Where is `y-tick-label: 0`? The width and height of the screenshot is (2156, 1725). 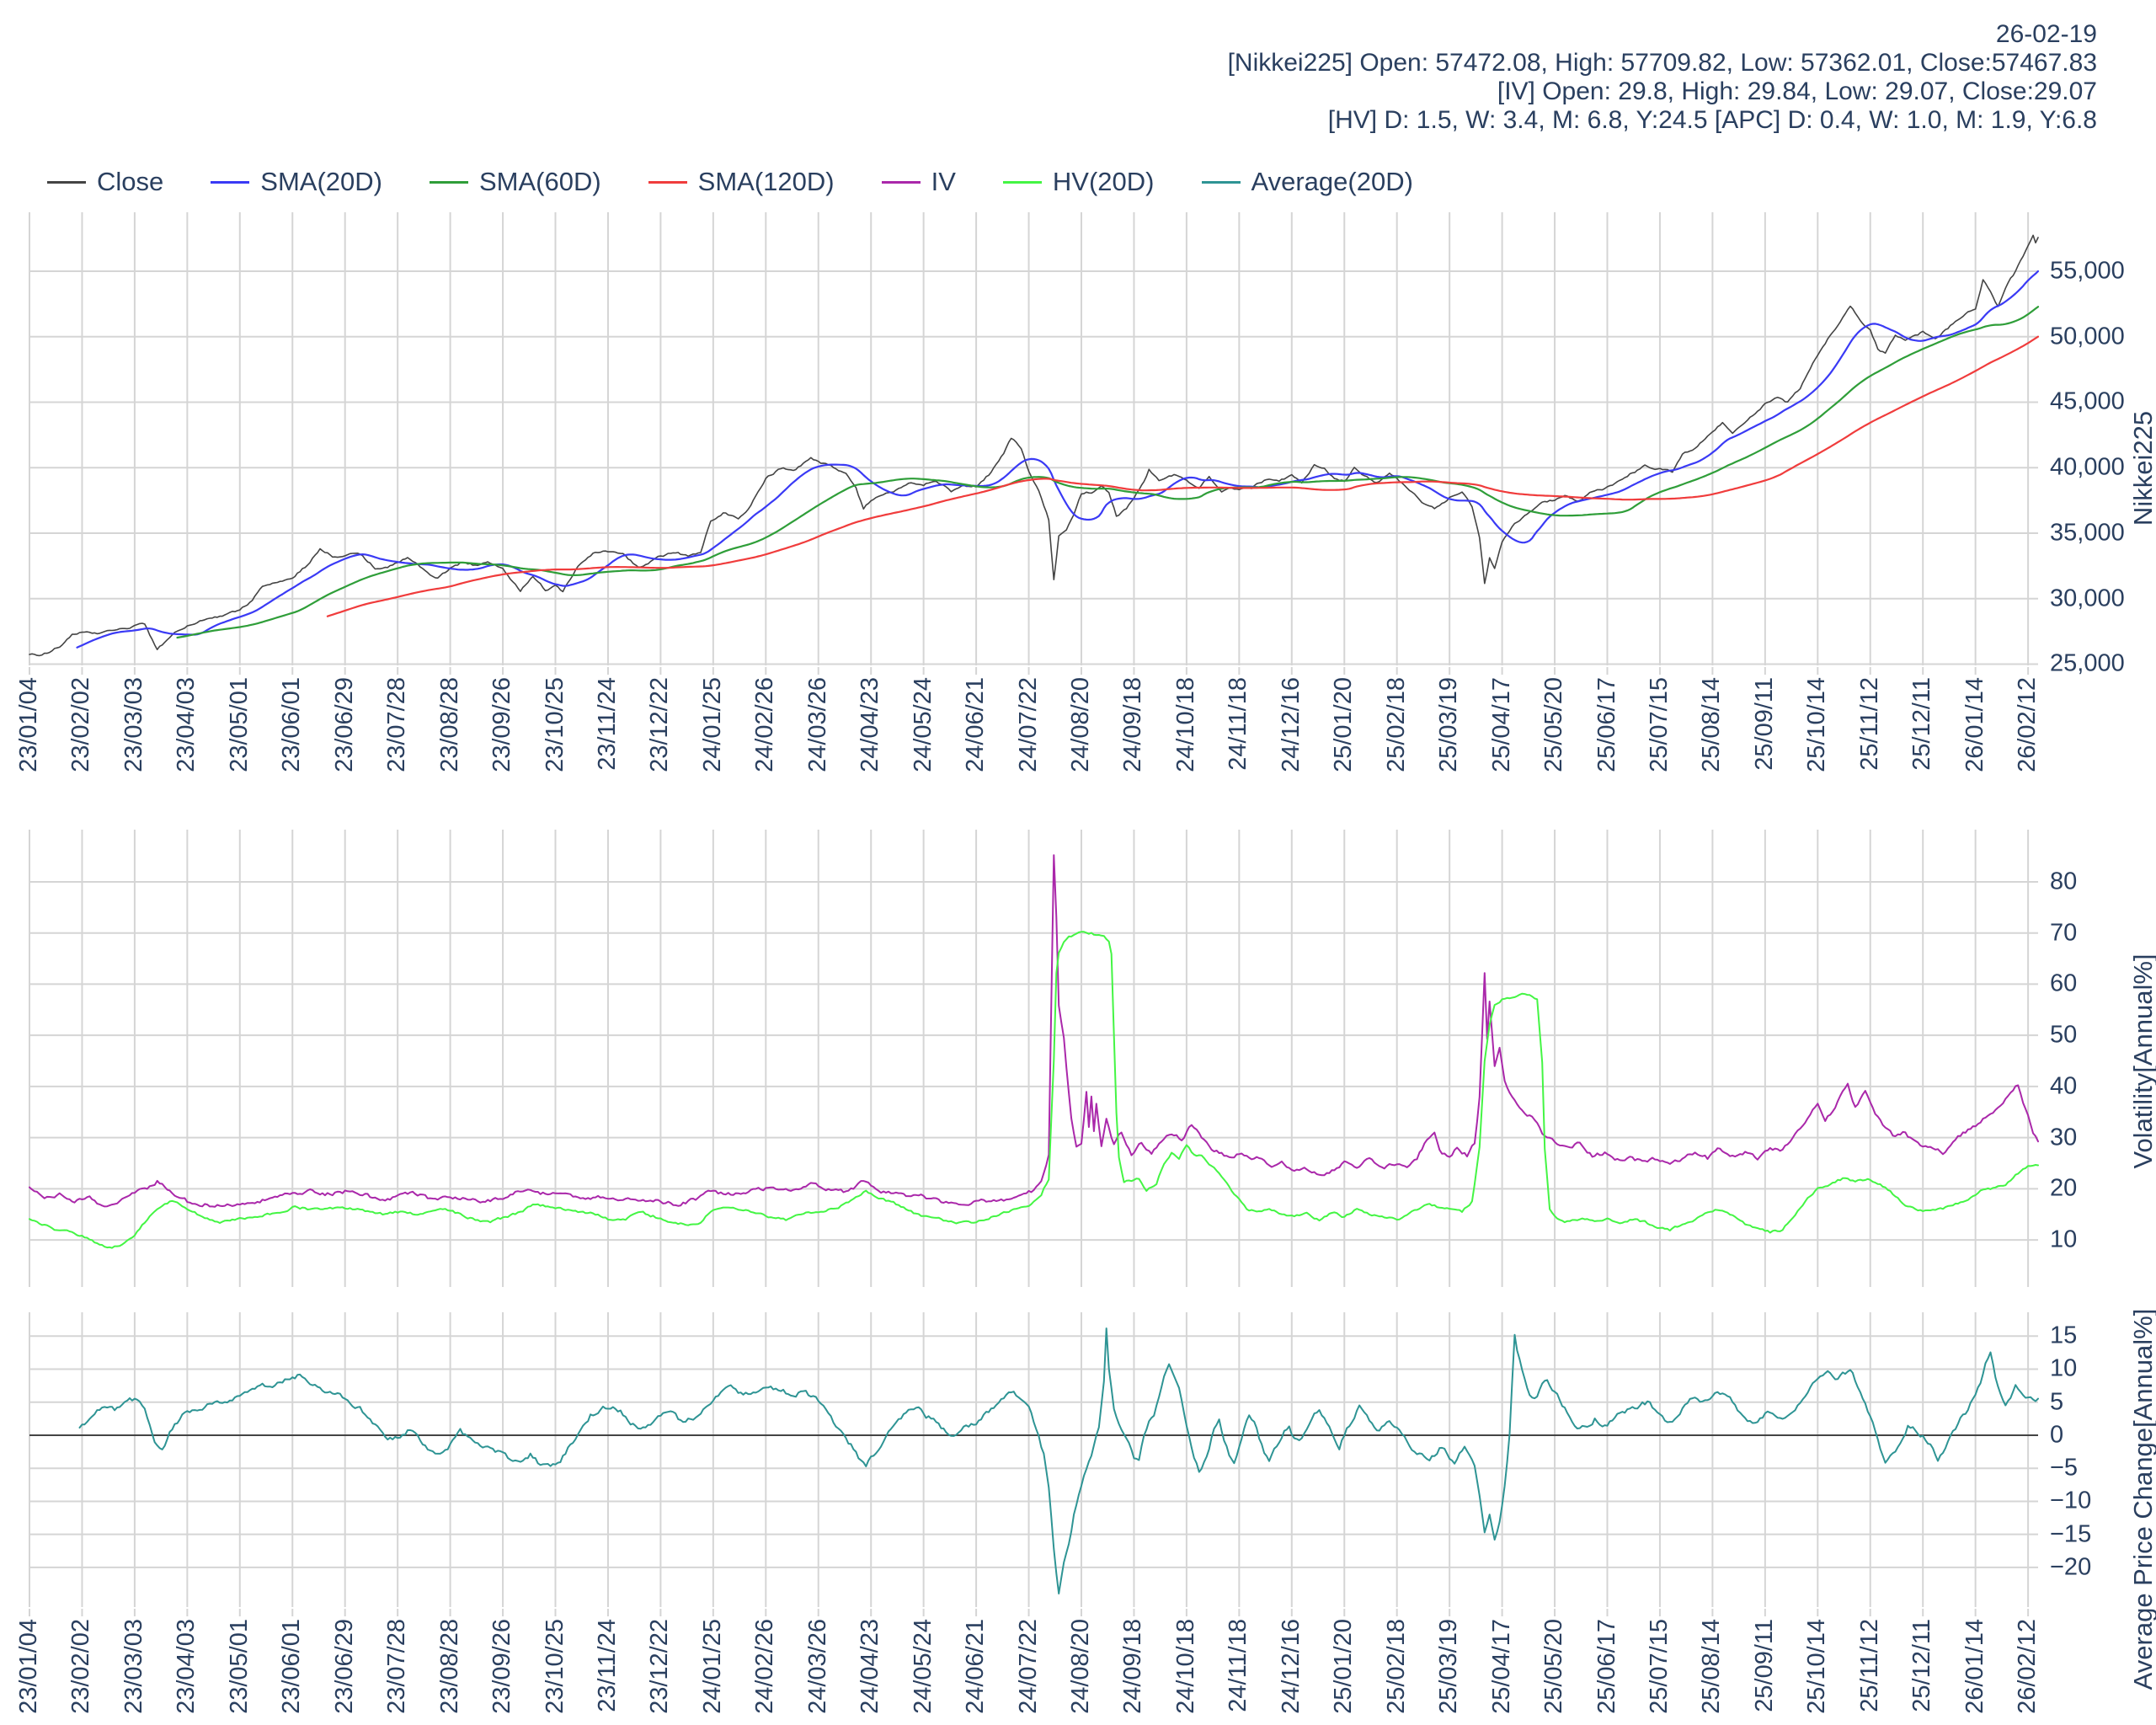
y-tick-label: 0 is located at coordinates (2057, 1435).